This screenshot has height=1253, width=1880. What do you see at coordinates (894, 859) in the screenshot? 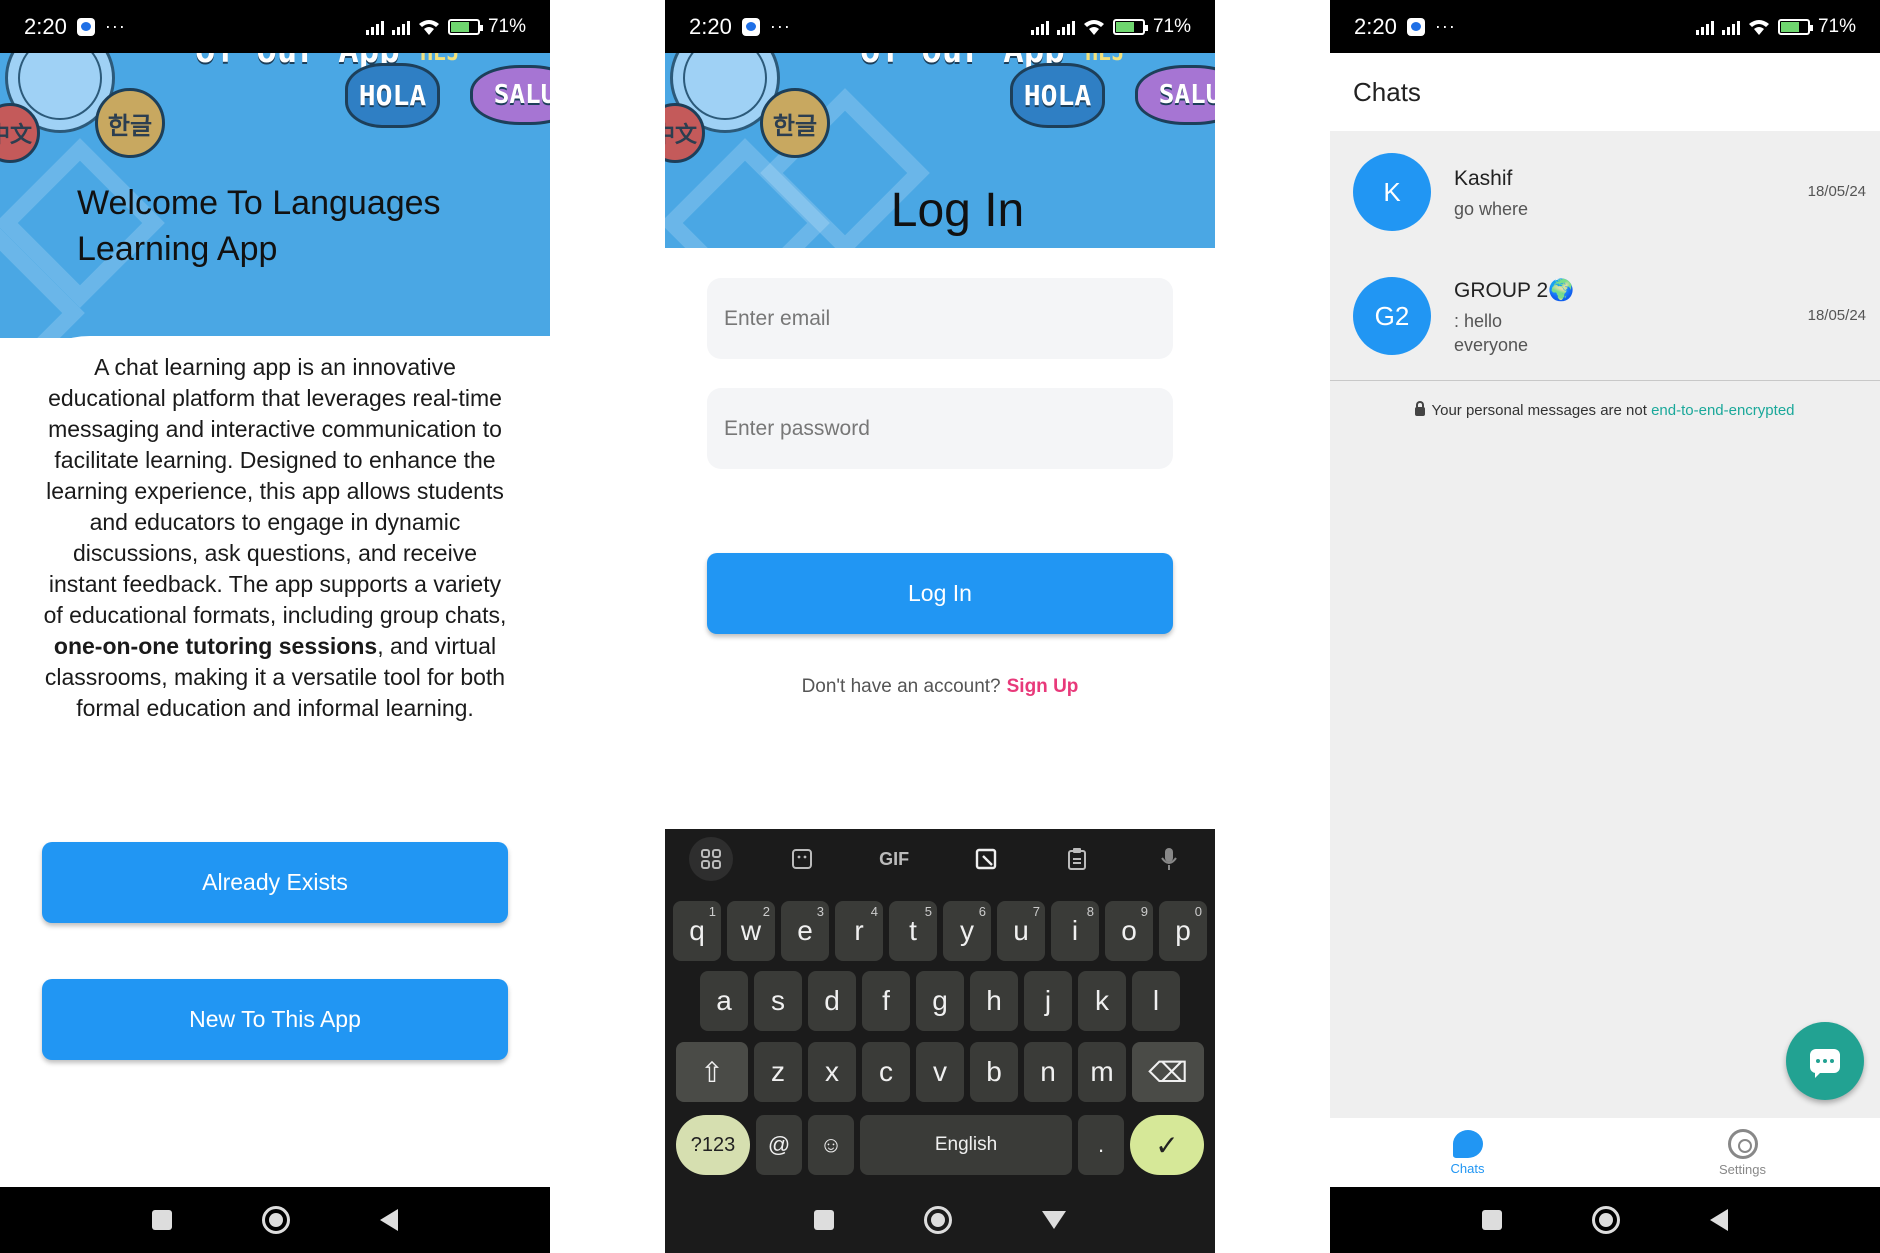
I see `gif-icon: GIF` at bounding box center [894, 859].